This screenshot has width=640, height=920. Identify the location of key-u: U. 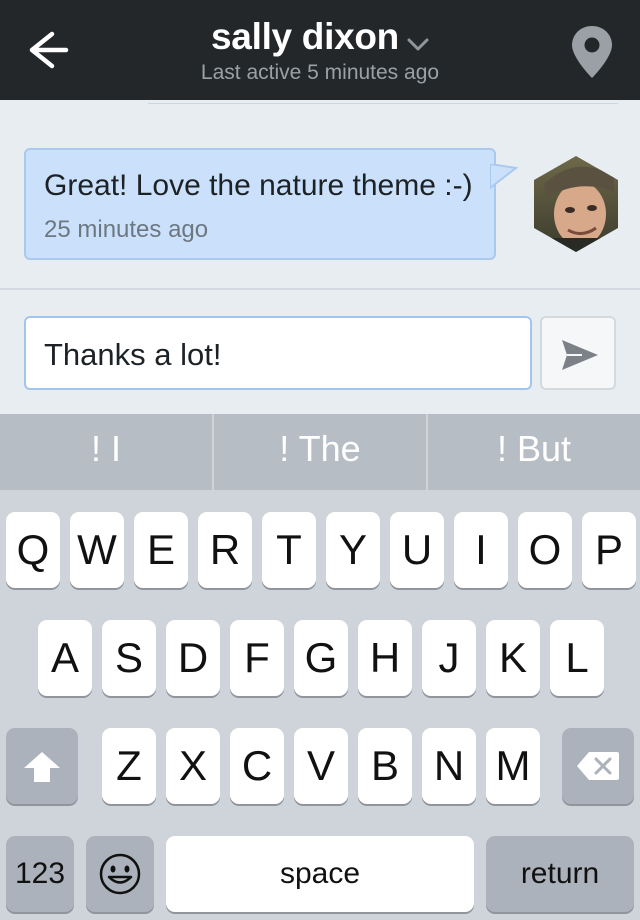
(417, 550).